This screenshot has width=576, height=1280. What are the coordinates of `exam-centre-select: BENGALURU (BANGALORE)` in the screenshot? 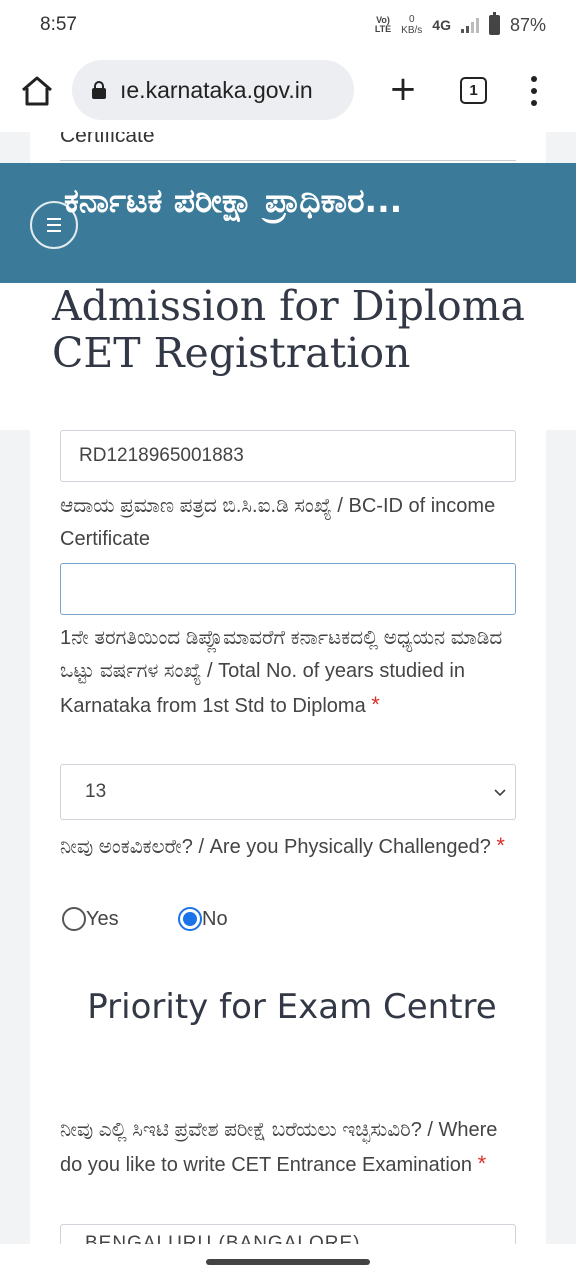 It's located at (288, 1234).